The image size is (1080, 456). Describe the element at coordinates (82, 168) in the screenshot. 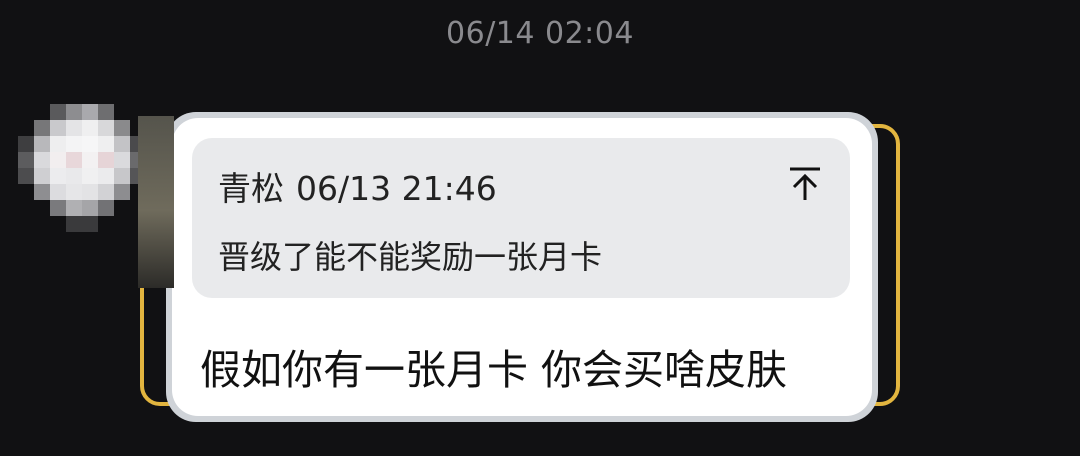

I see `avatar` at that location.